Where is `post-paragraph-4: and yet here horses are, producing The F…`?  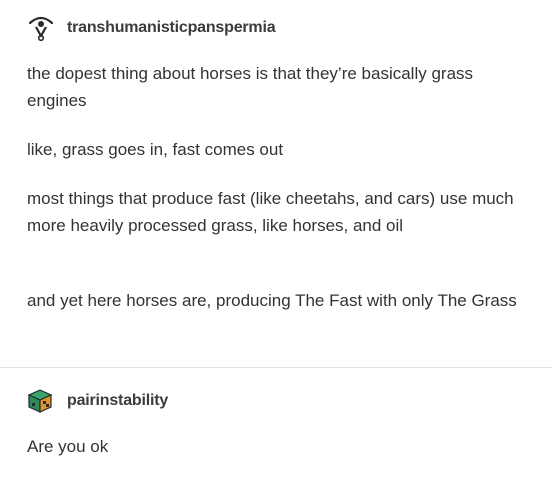
post-paragraph-4: and yet here horses are, producing The F… is located at coordinates (272, 300).